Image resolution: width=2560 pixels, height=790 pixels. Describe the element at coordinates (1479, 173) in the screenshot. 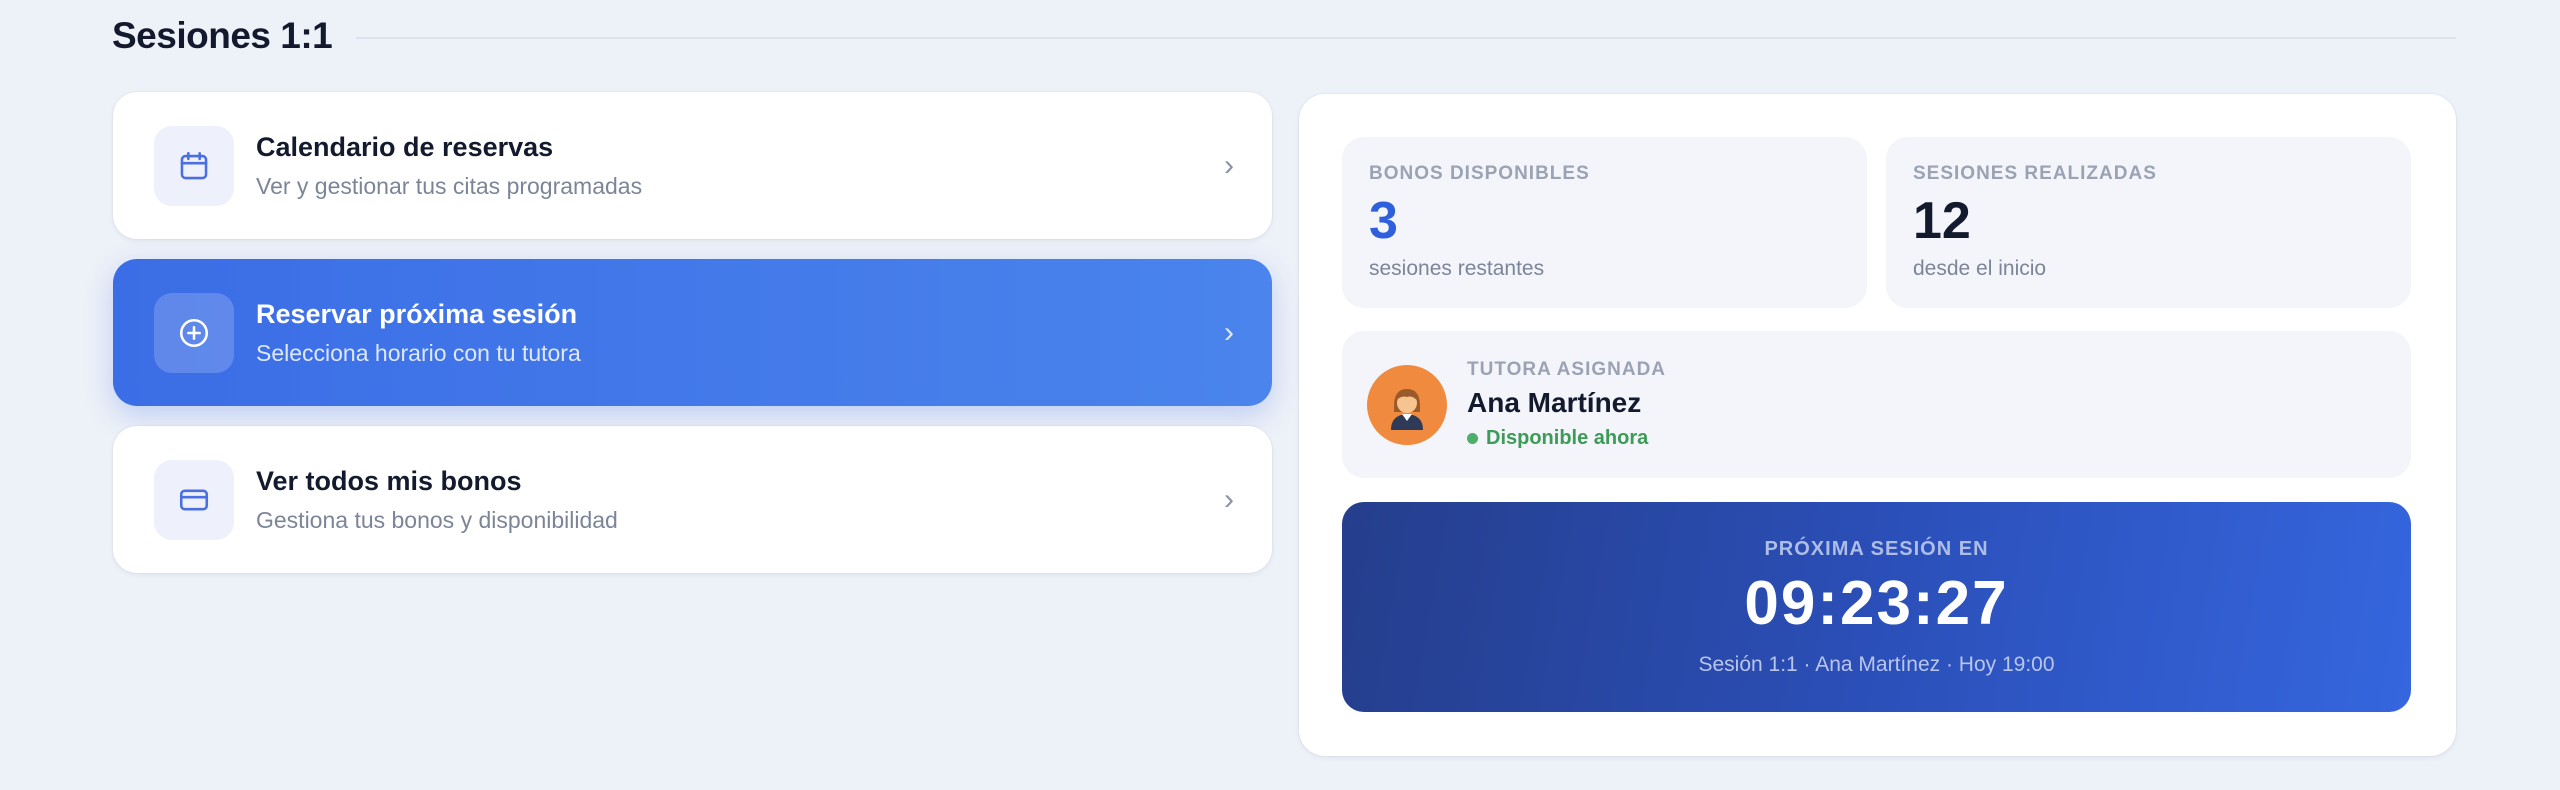

I see `vouchers-stat-label: BONOS DISPONIBLES` at that location.